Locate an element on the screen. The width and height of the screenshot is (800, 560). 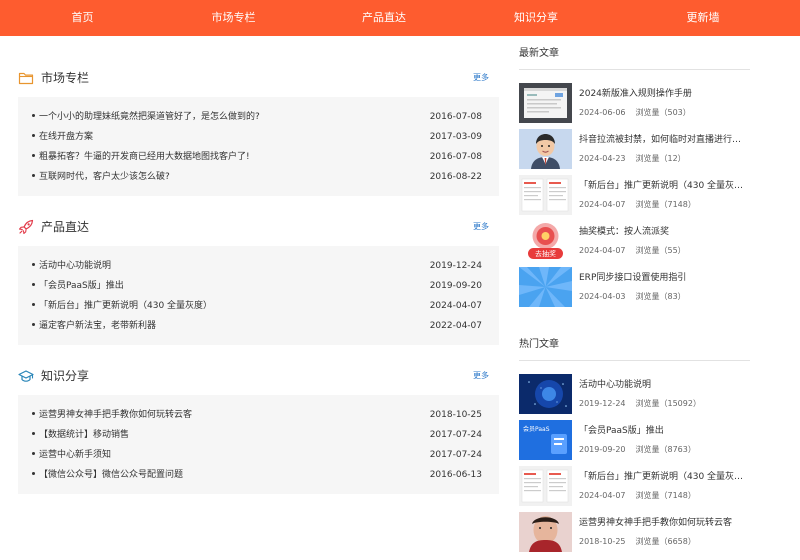
article-link: 【数据统计】移动销售 is located at coordinates (80, 435).